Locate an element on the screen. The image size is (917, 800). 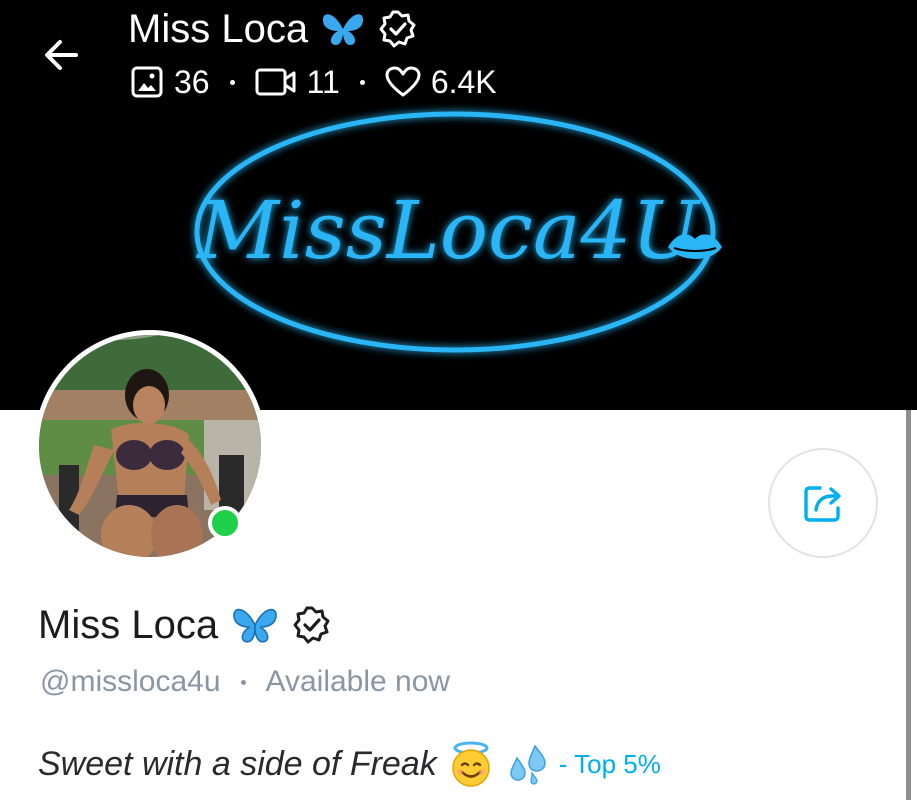
handle-row: @missloca4u Available now is located at coordinates (245, 682).